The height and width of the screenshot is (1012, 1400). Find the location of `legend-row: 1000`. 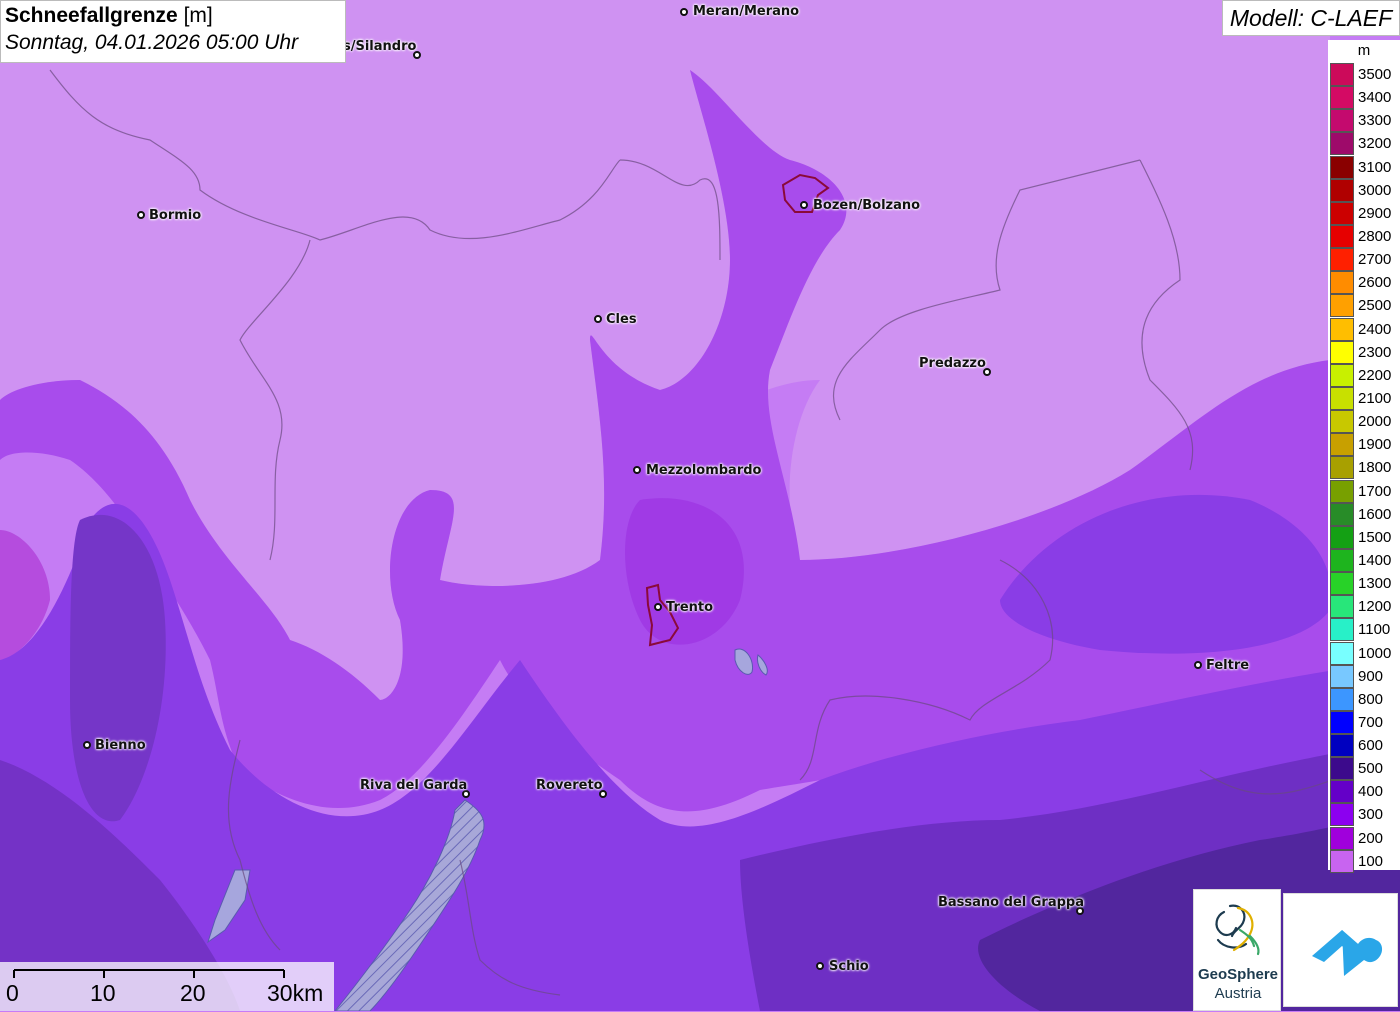

legend-row: 1000 is located at coordinates (1365, 653).